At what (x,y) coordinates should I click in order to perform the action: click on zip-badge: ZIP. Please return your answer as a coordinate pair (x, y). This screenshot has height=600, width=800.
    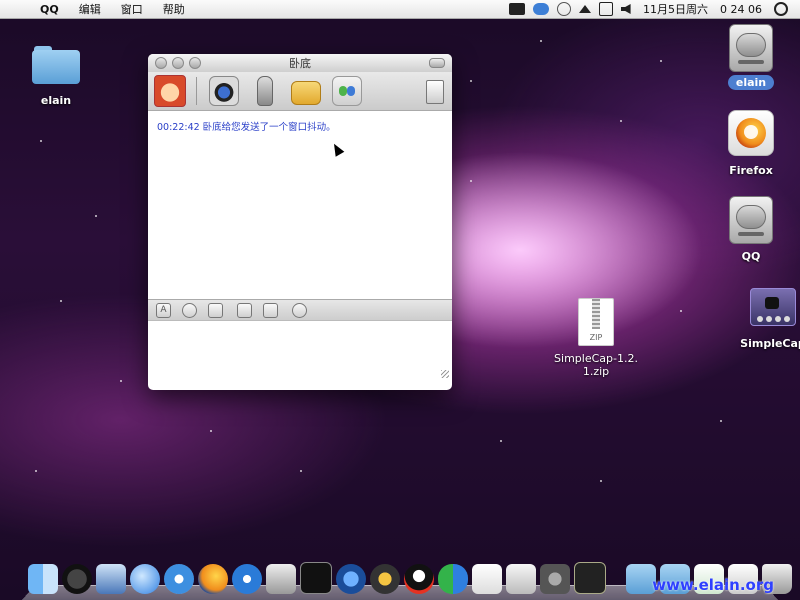
    Looking at the image, I should click on (596, 337).